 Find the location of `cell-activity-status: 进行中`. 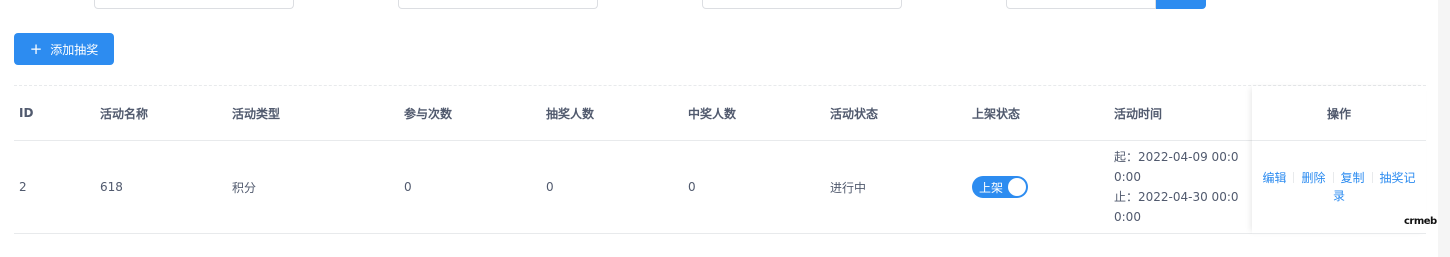

cell-activity-status: 进行中 is located at coordinates (848, 187).